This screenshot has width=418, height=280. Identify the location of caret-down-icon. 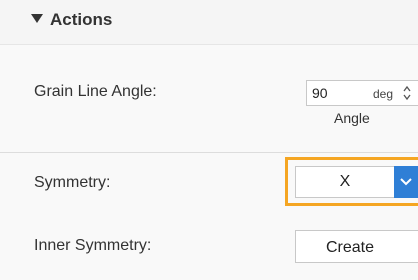
(37, 18).